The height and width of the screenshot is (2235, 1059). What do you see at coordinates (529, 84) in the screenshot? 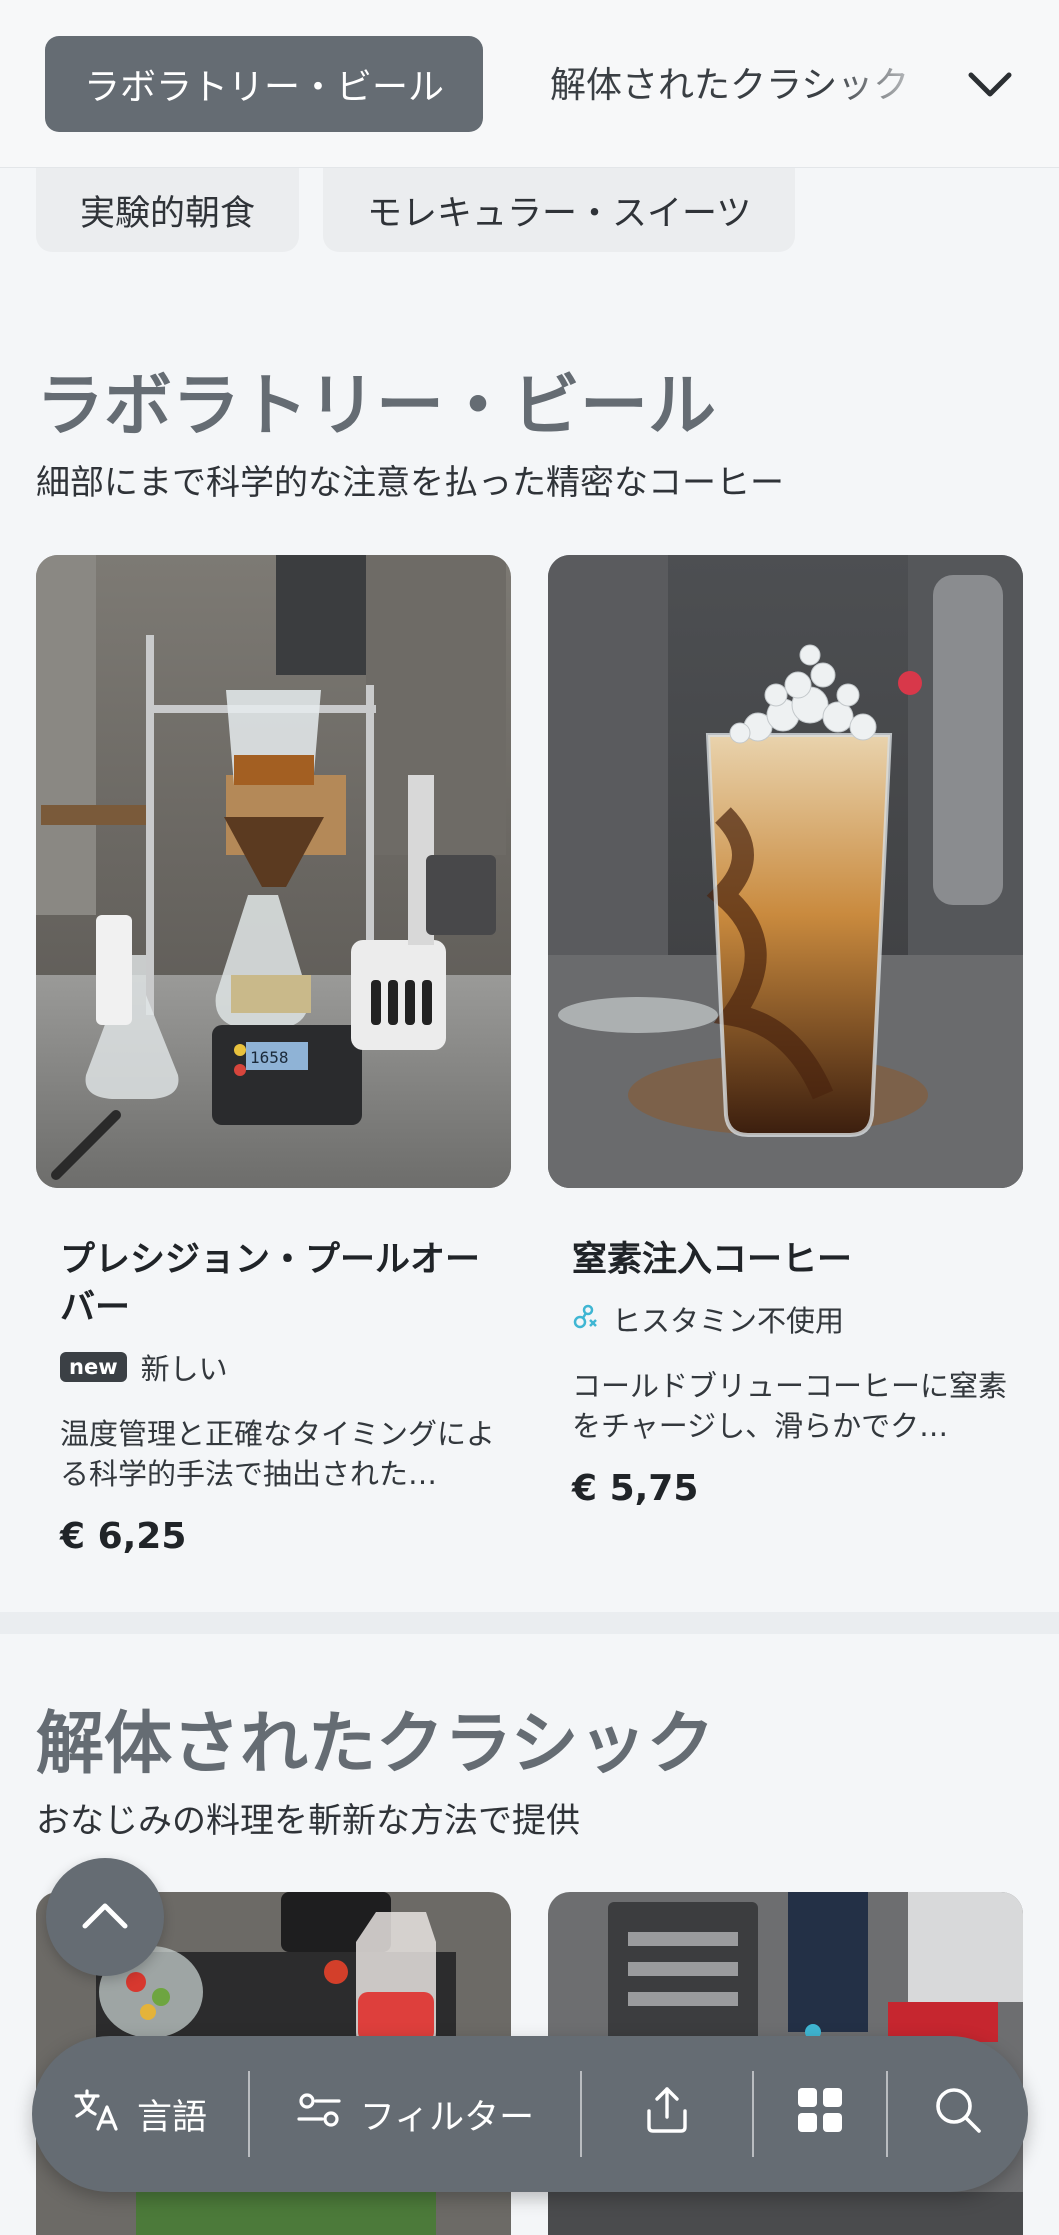
I see `category-bar: ラボラトリー・ビール 解体されたクラシック` at bounding box center [529, 84].